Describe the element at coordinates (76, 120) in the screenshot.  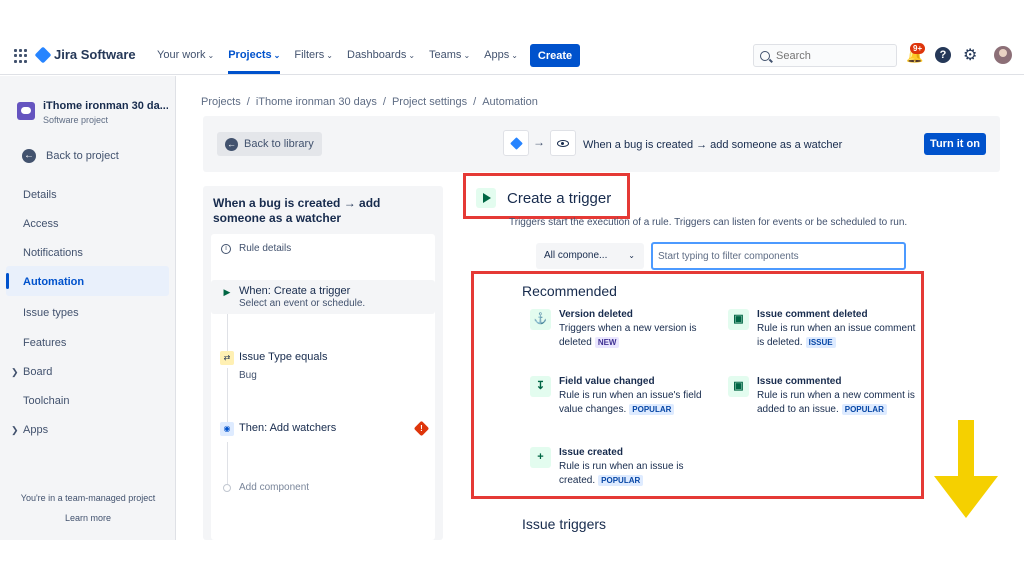
I see `project-type: Software project` at that location.